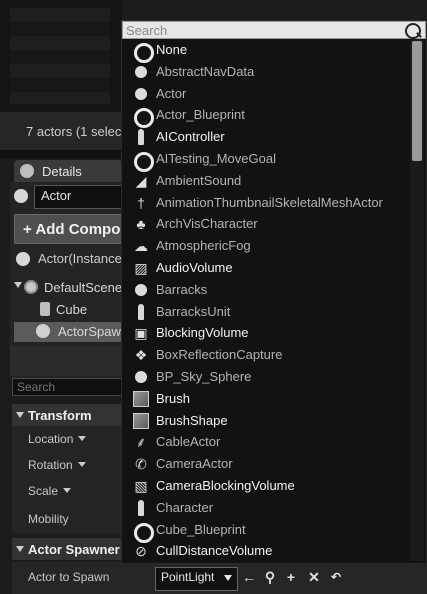  I want to click on outliner-actor-count: 7 actors (1 selec, so click(61, 131).